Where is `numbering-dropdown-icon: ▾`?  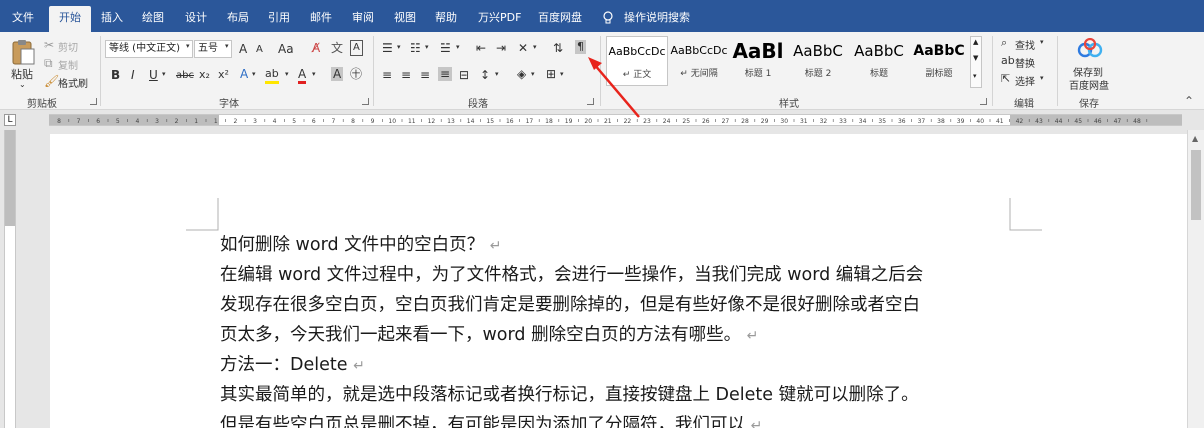 numbering-dropdown-icon: ▾ is located at coordinates (427, 47).